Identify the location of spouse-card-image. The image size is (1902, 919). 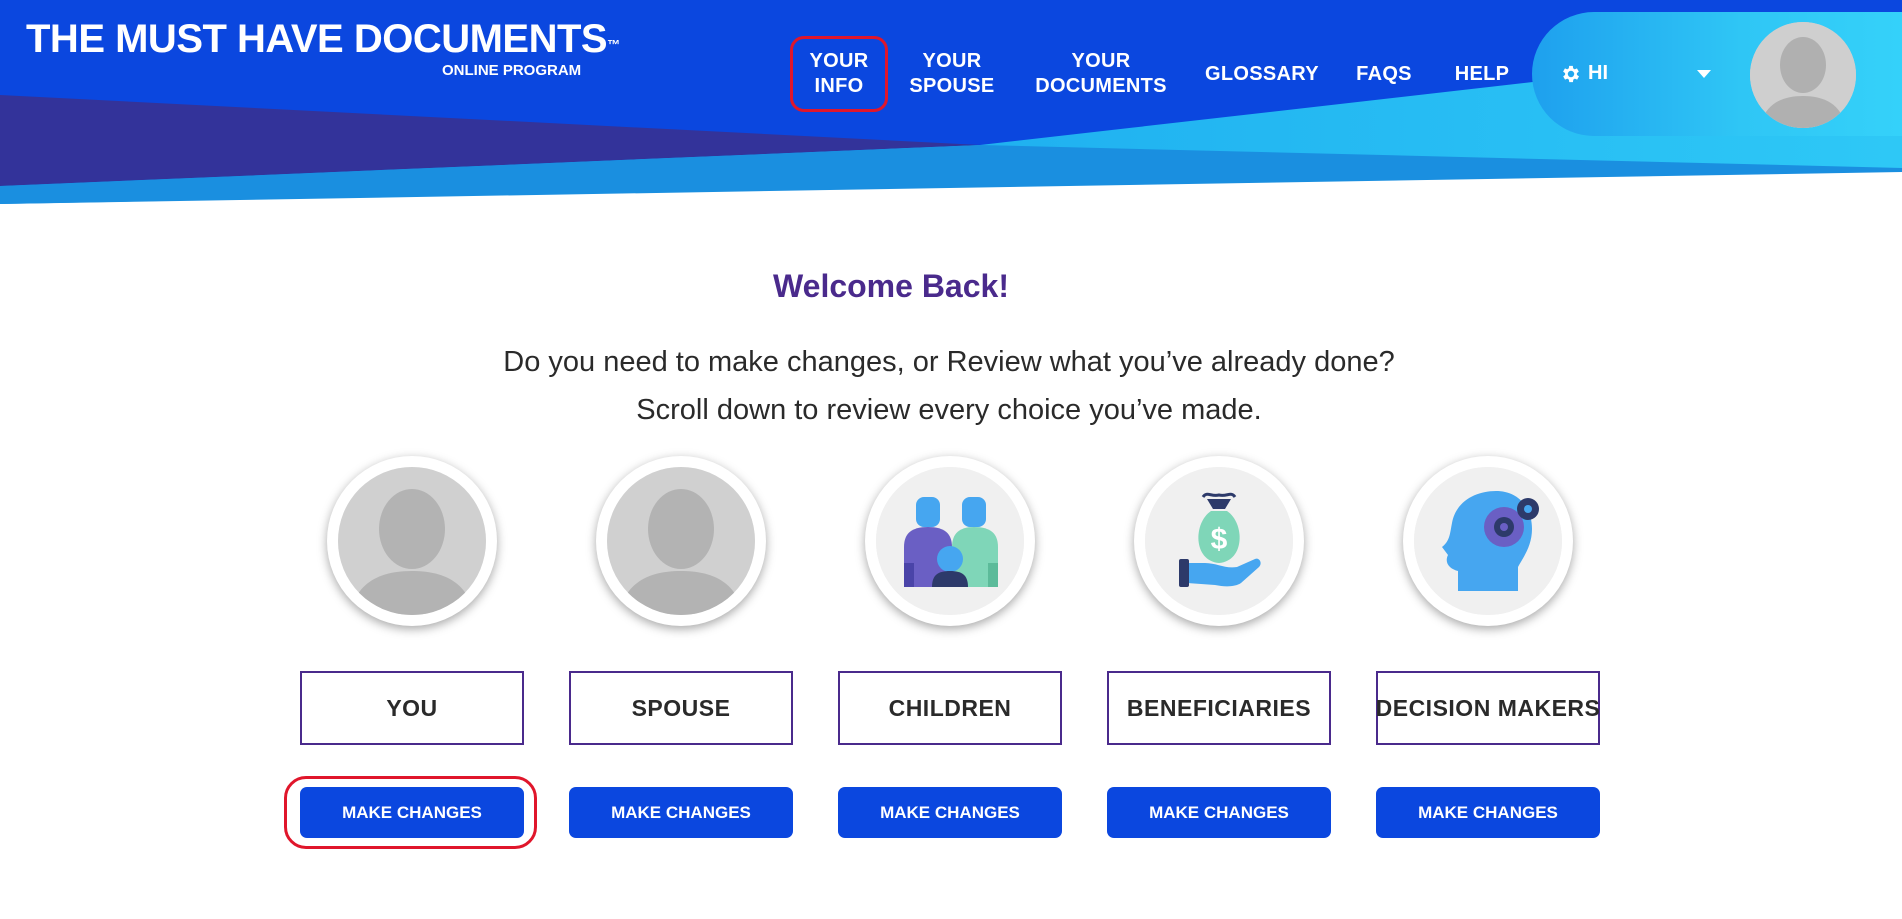
(681, 541).